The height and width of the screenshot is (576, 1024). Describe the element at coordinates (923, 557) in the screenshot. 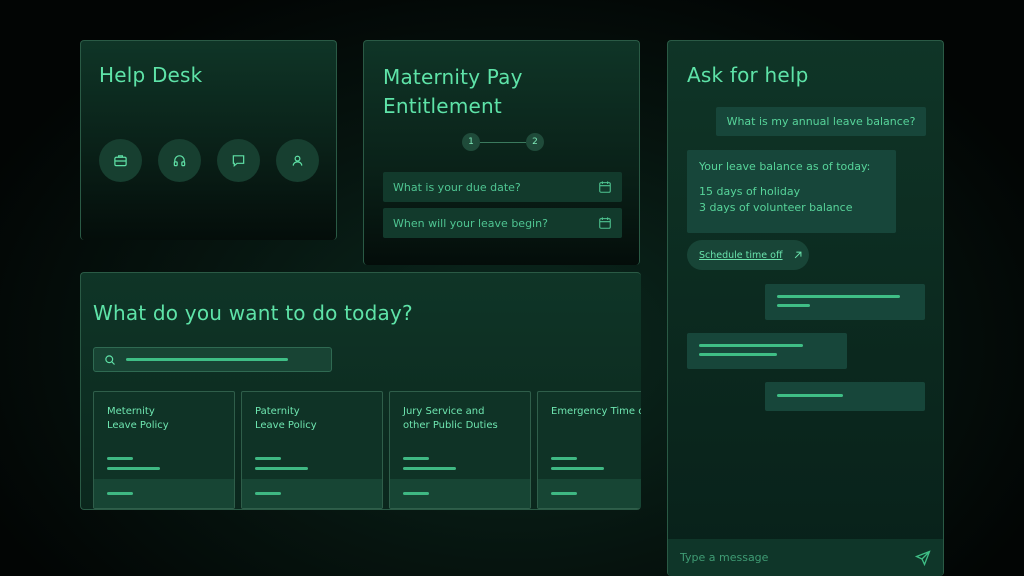

I see `send-icon` at that location.